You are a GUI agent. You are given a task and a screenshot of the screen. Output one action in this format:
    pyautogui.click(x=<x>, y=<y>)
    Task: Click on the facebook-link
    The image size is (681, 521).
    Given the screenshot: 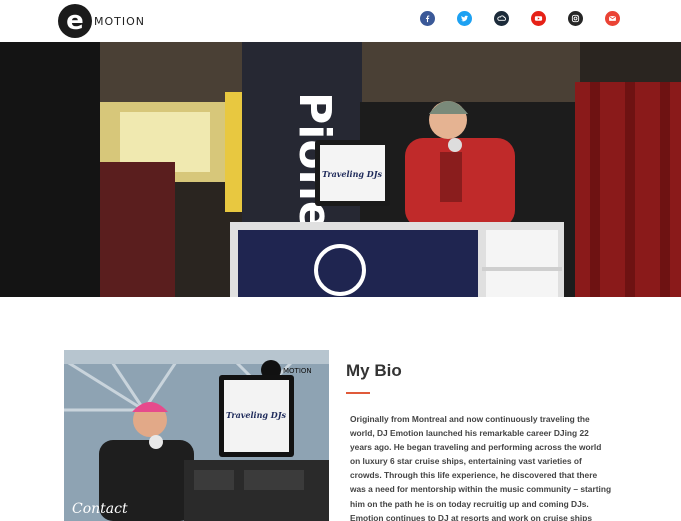 What is the action you would take?
    pyautogui.click(x=427, y=18)
    